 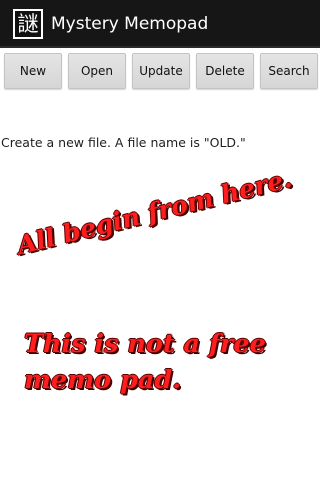 I want to click on new-button: New, so click(x=33, y=71).